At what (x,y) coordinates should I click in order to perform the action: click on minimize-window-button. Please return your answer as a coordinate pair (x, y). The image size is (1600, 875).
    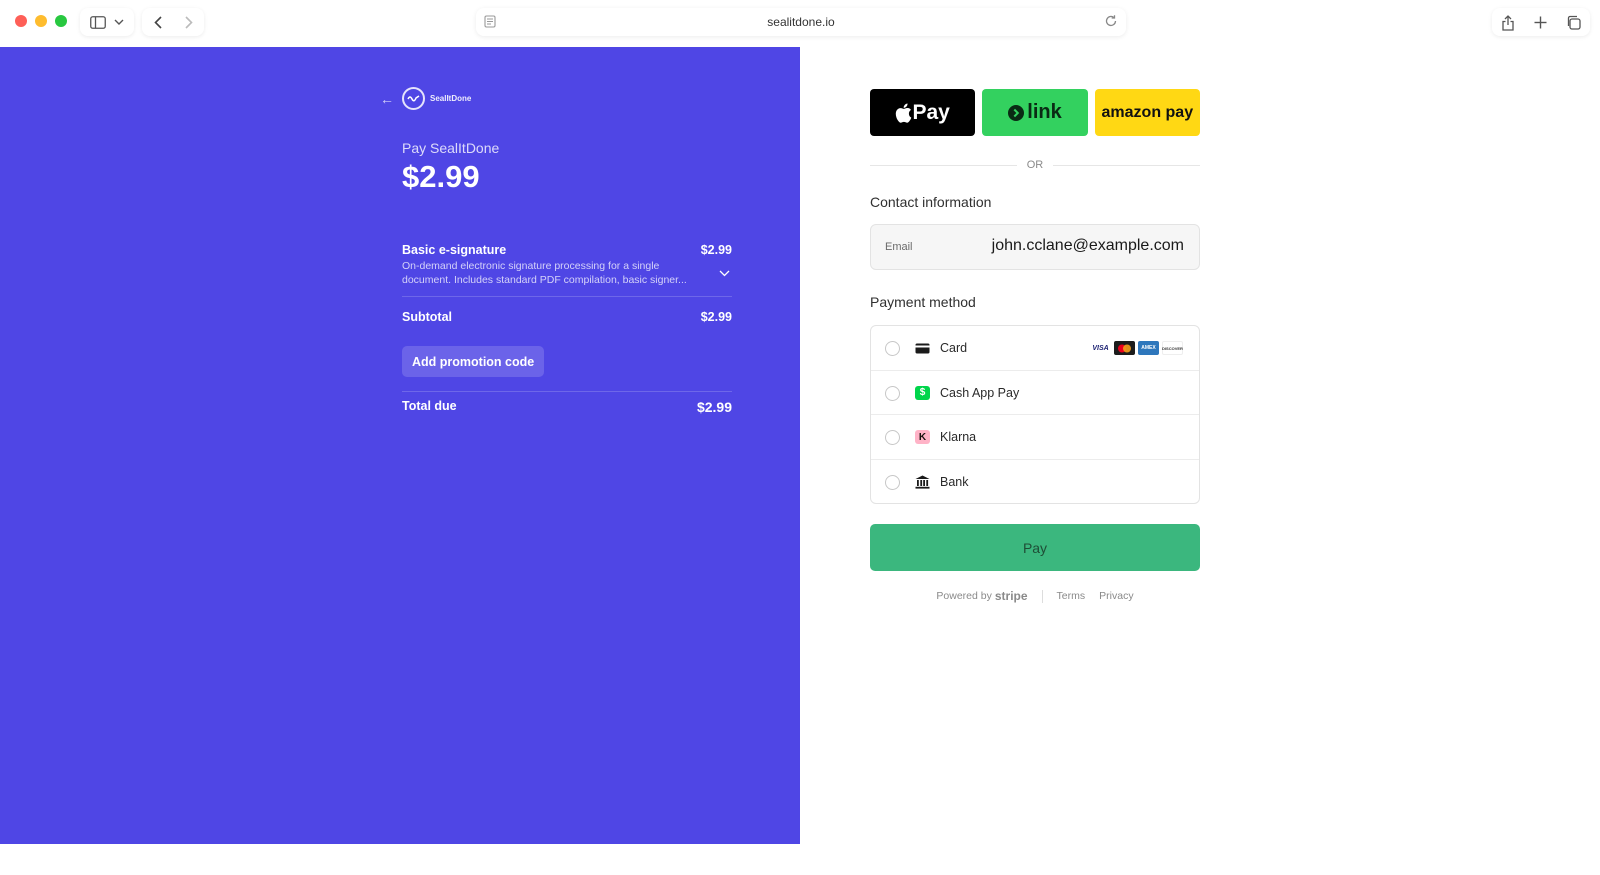
    Looking at the image, I should click on (41, 21).